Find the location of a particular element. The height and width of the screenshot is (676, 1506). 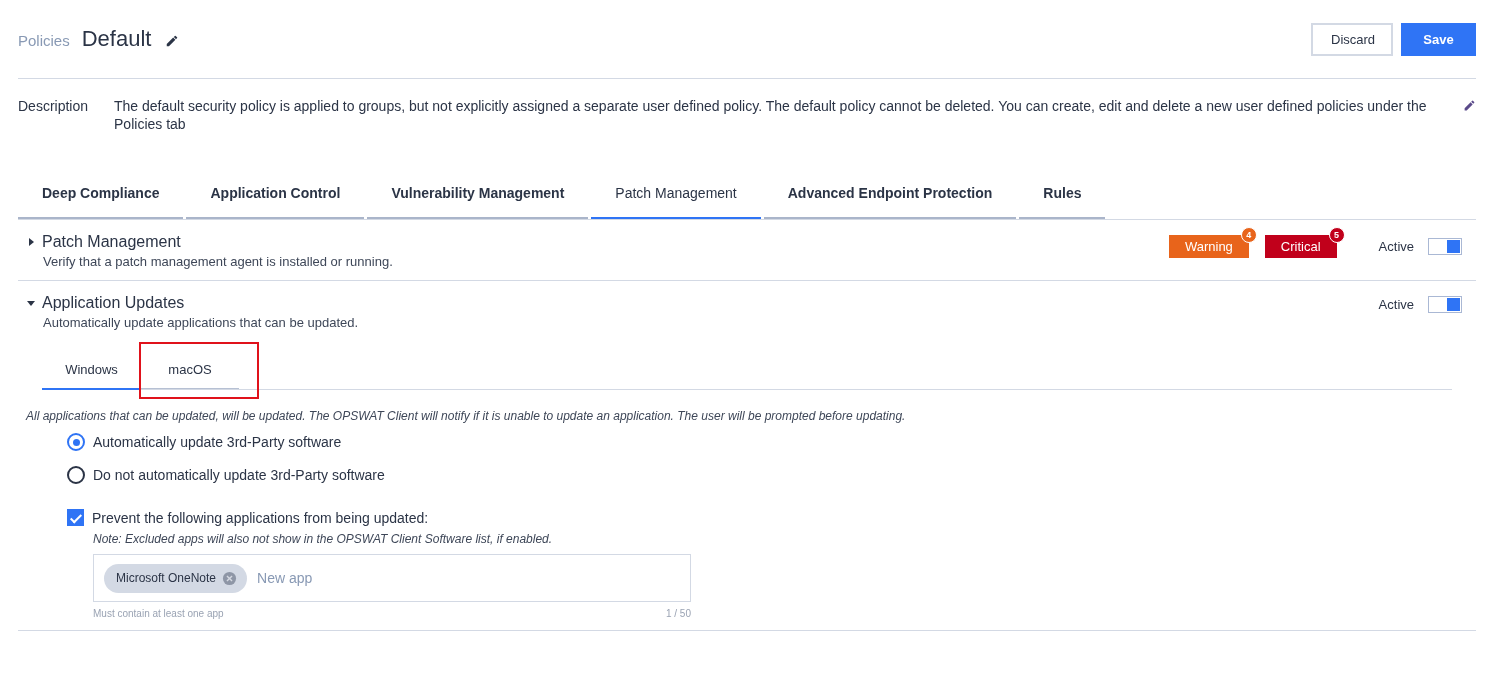

count-badge: 5 is located at coordinates (1336, 235).